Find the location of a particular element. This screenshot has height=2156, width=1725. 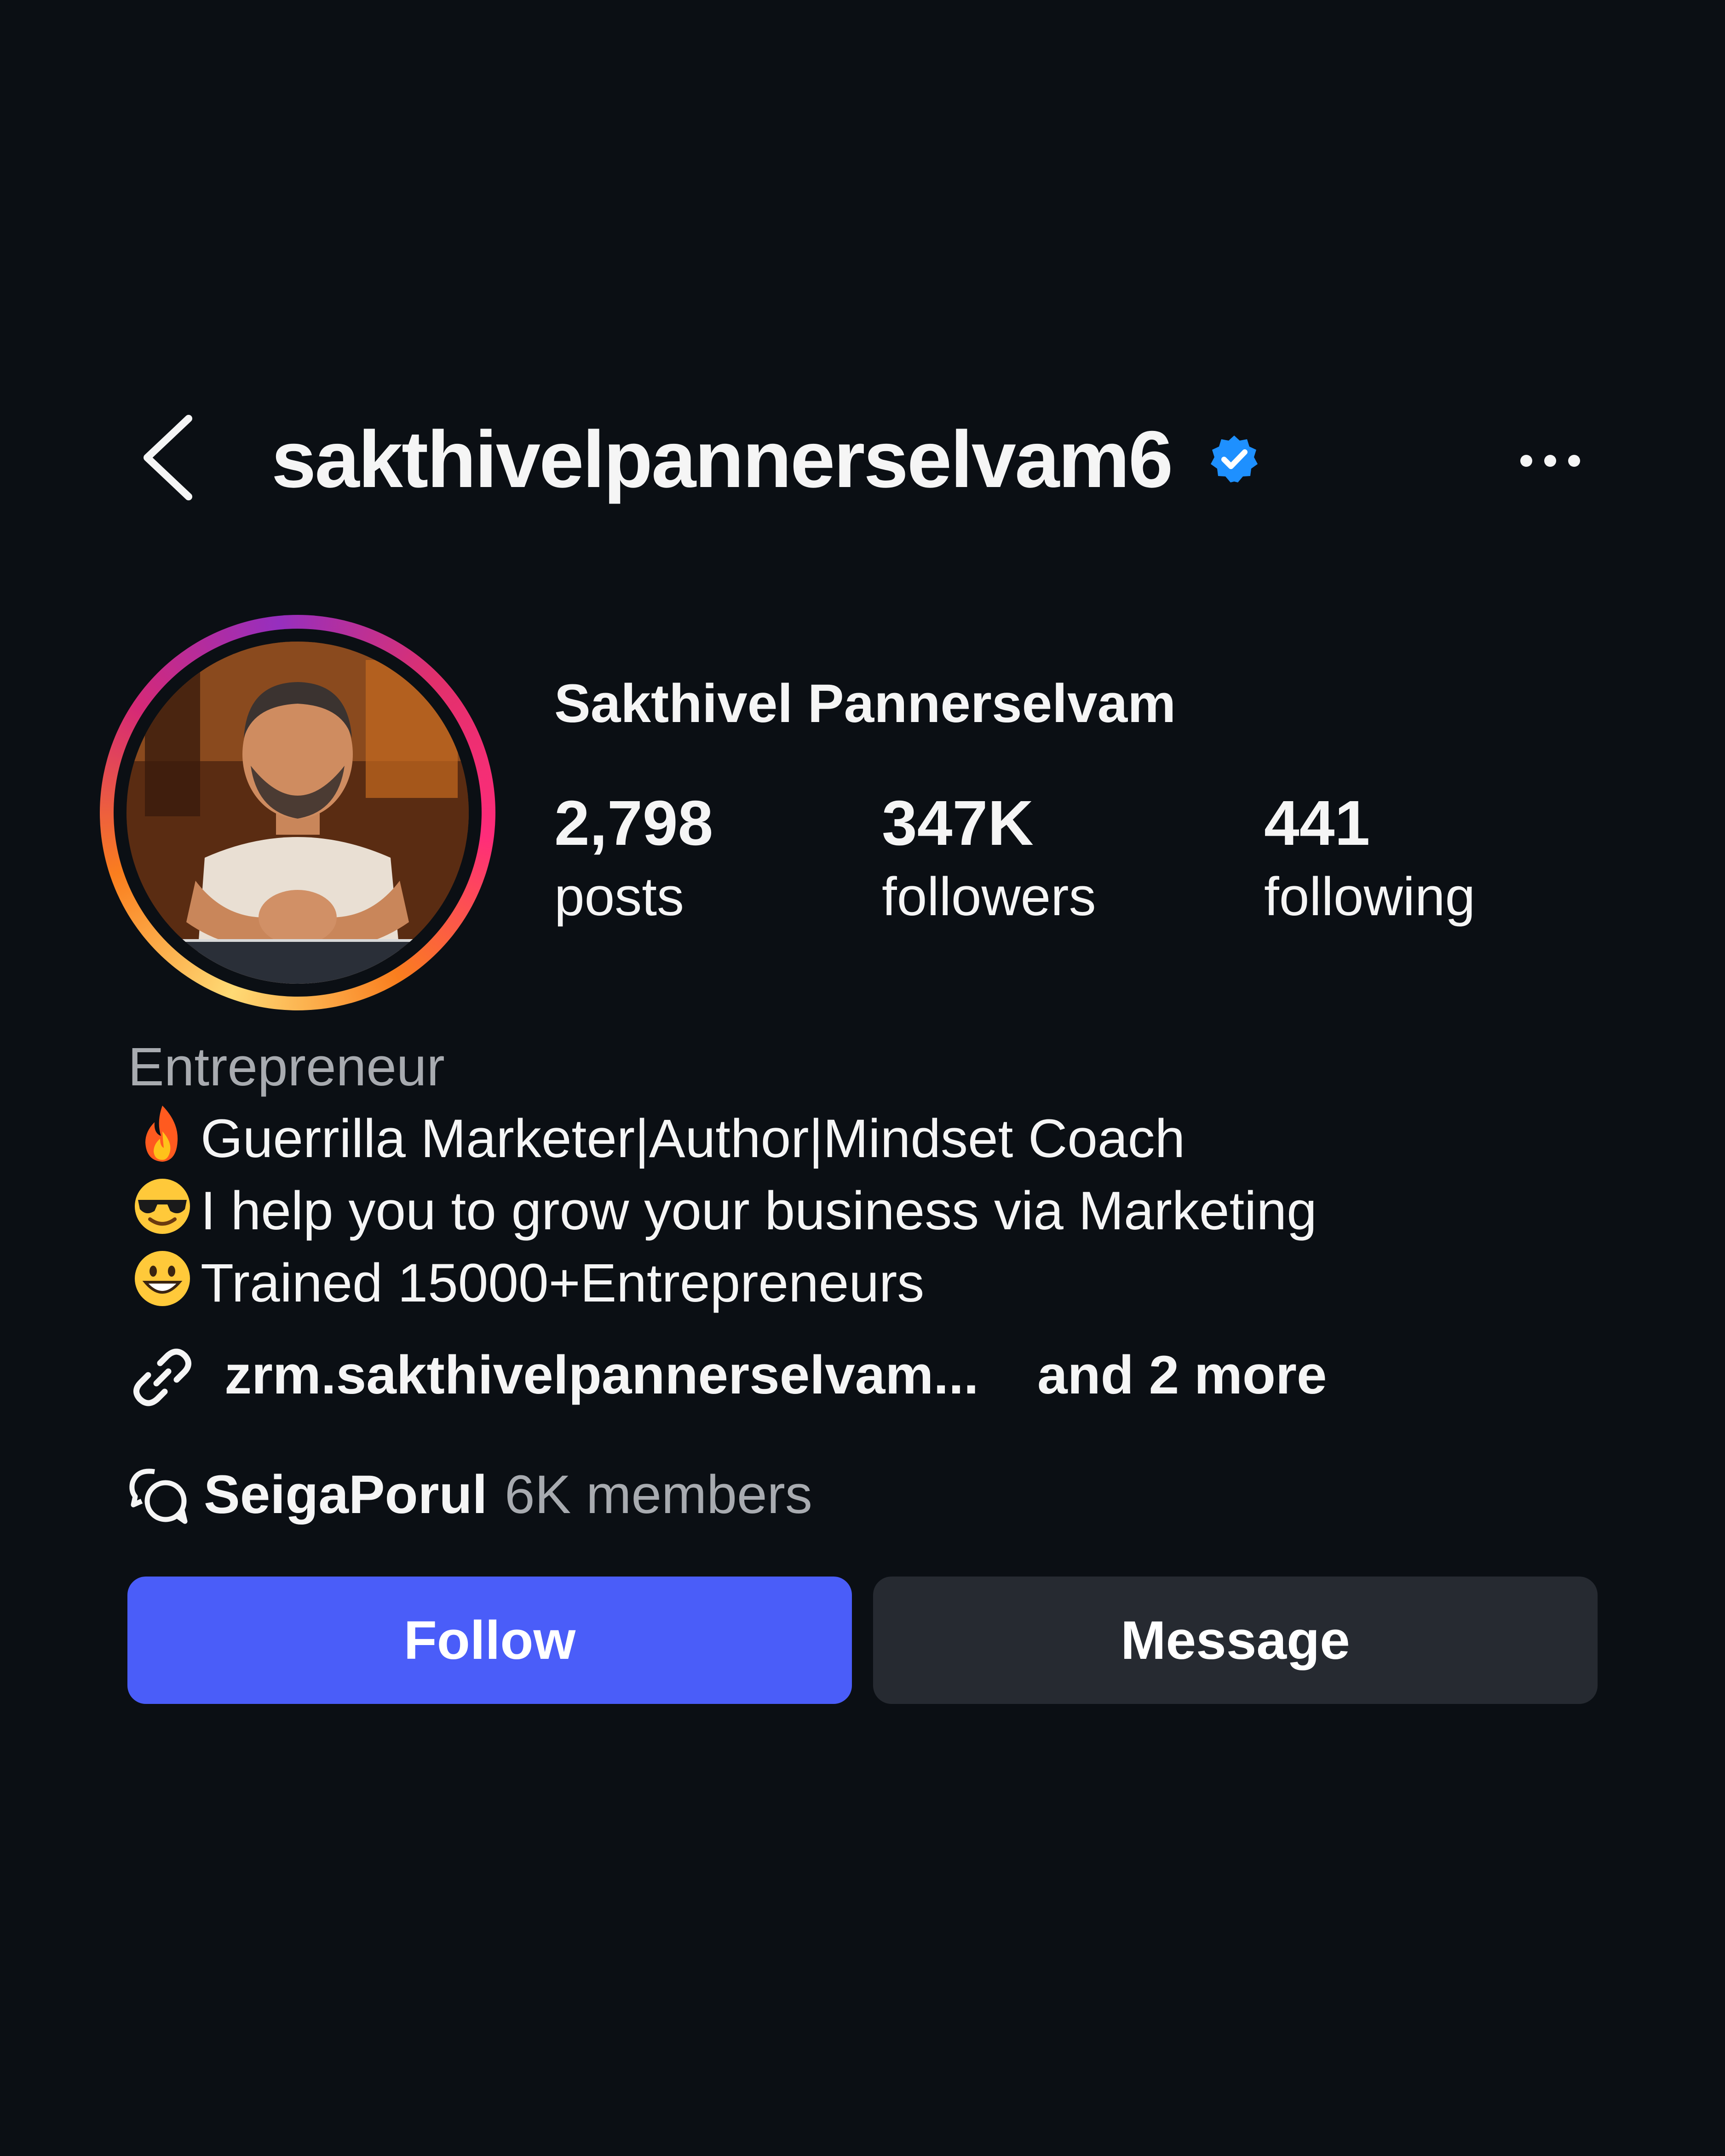

sunglasses-face-icon is located at coordinates (162, 1206).